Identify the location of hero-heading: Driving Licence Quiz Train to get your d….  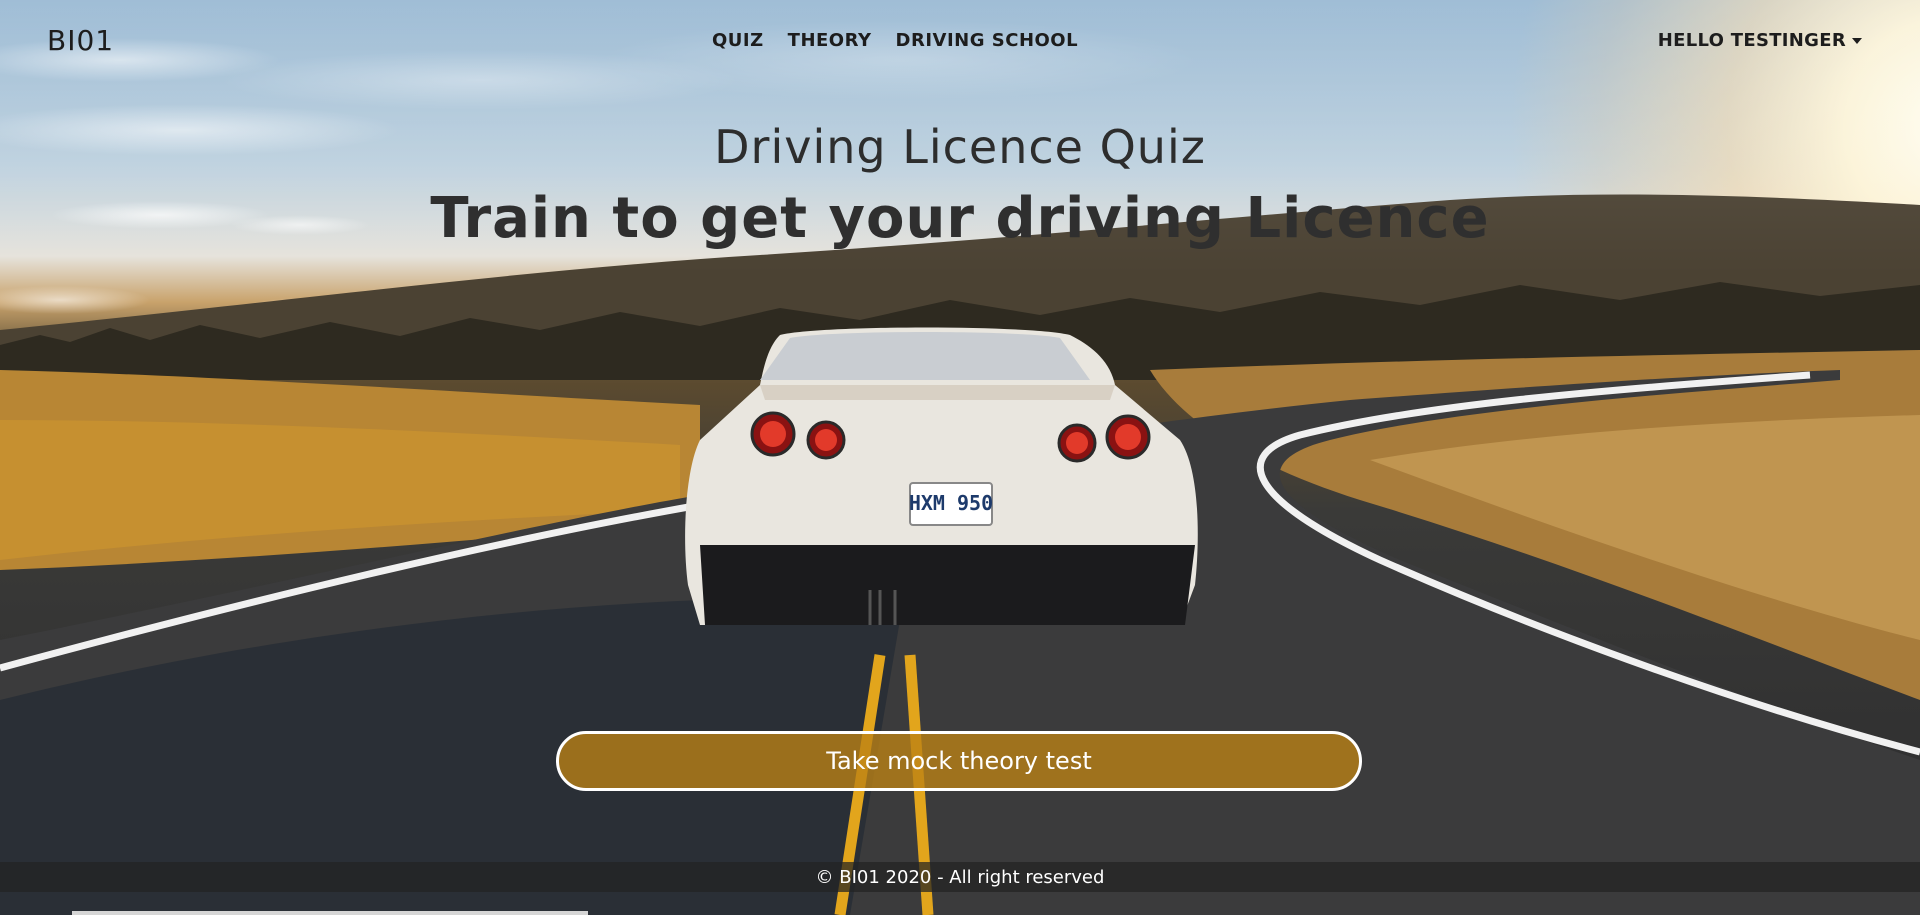
(960, 185).